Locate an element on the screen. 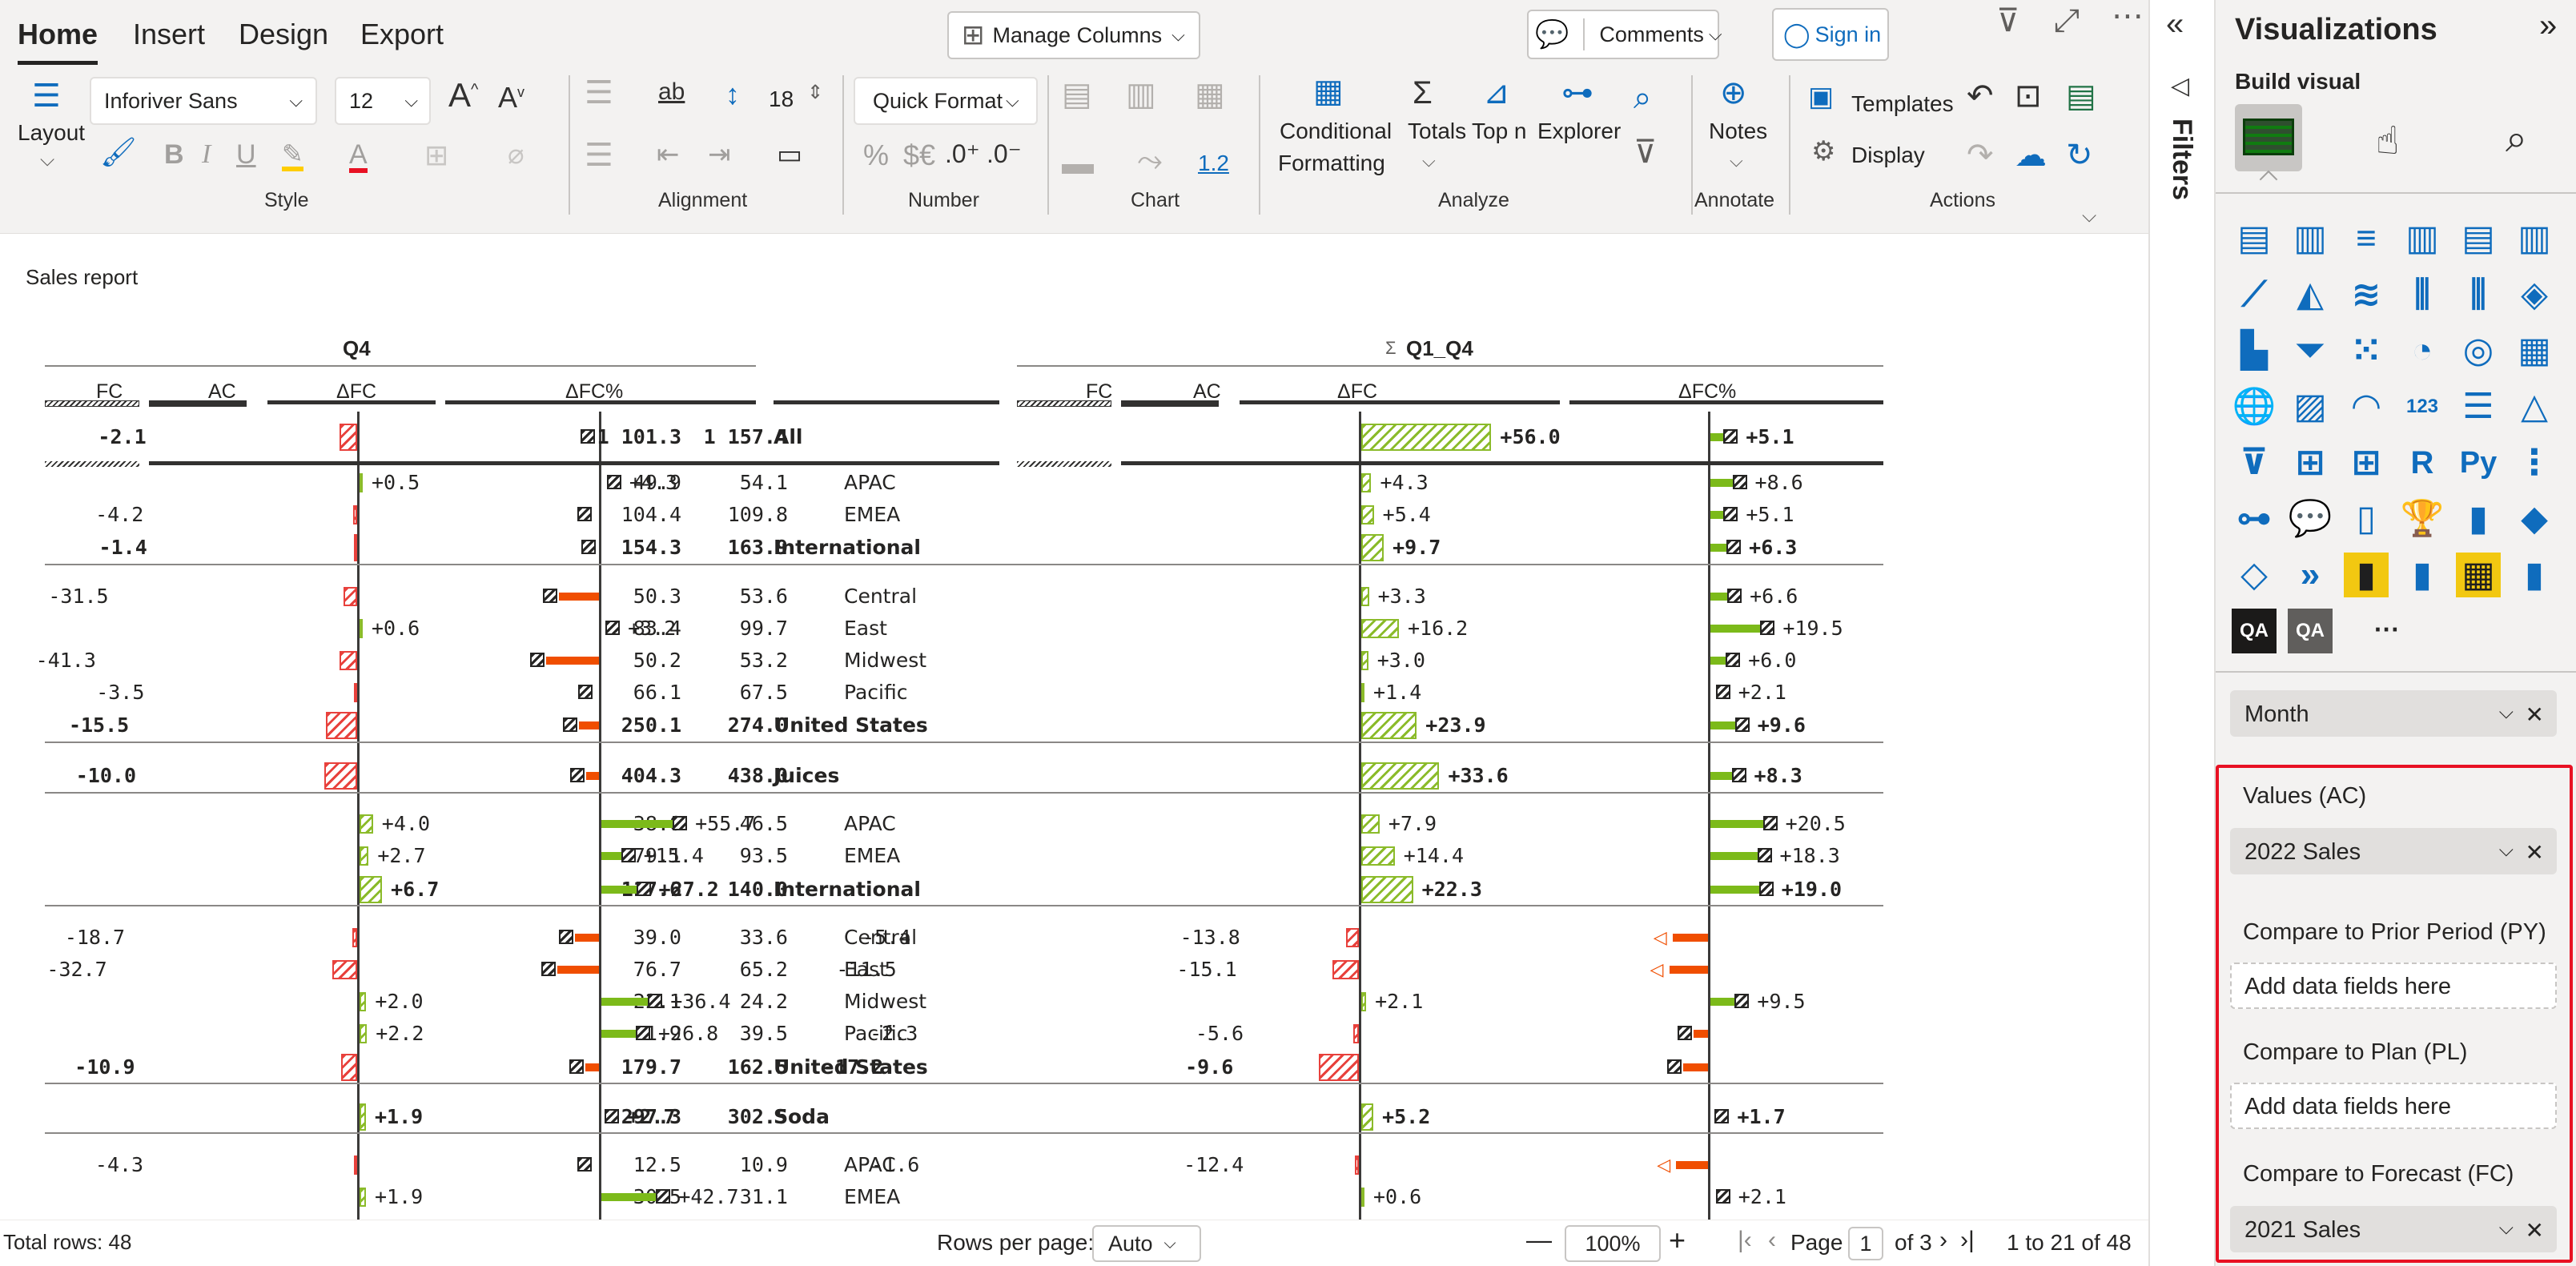 The height and width of the screenshot is (1266, 2576). values-ac-field-well: 2022 Sales ⌵ ✕ is located at coordinates (2393, 851).